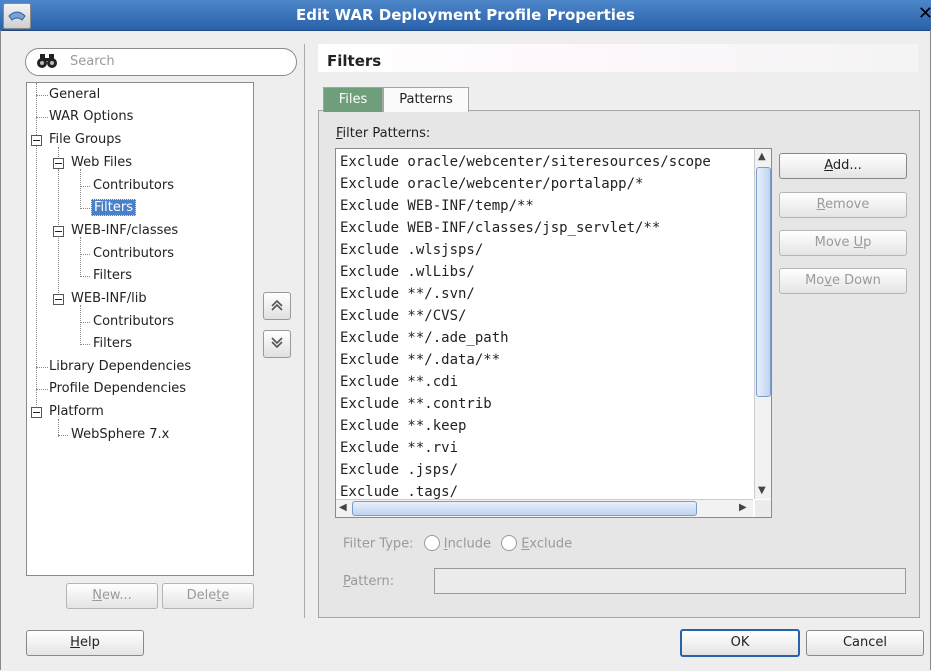  I want to click on cancel-button: Cancel, so click(865, 643).